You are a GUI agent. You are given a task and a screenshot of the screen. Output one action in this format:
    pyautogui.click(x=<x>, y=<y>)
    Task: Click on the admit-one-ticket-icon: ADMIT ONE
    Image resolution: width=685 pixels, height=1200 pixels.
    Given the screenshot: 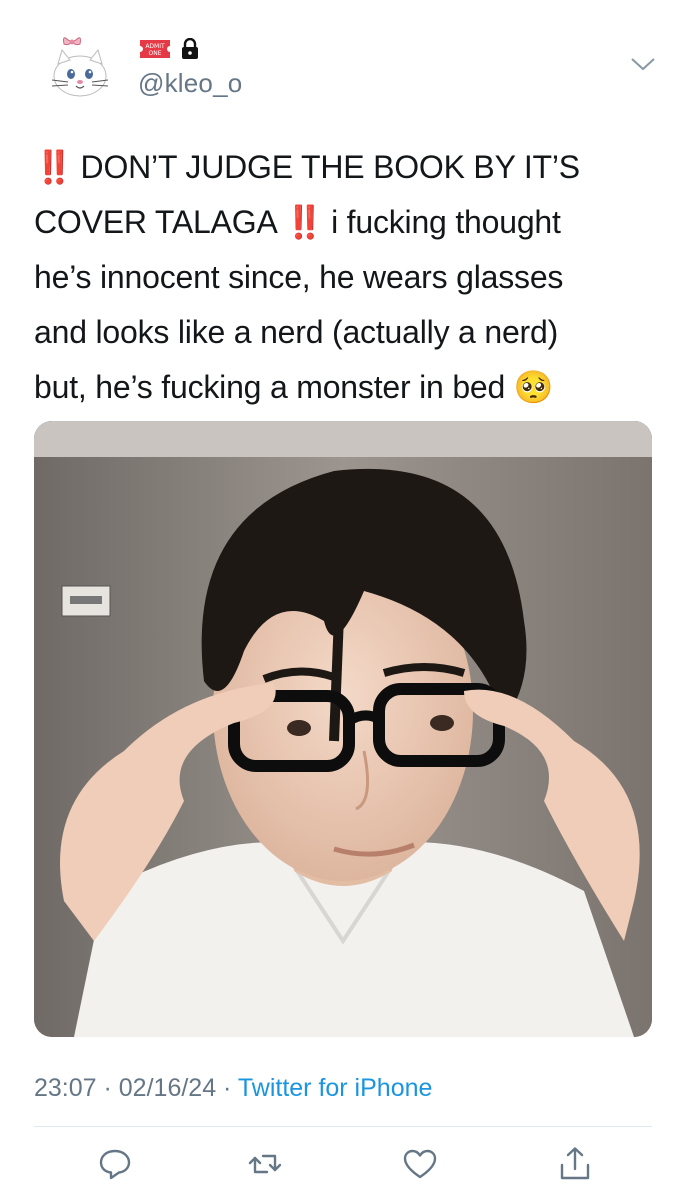 What is the action you would take?
    pyautogui.click(x=155, y=49)
    